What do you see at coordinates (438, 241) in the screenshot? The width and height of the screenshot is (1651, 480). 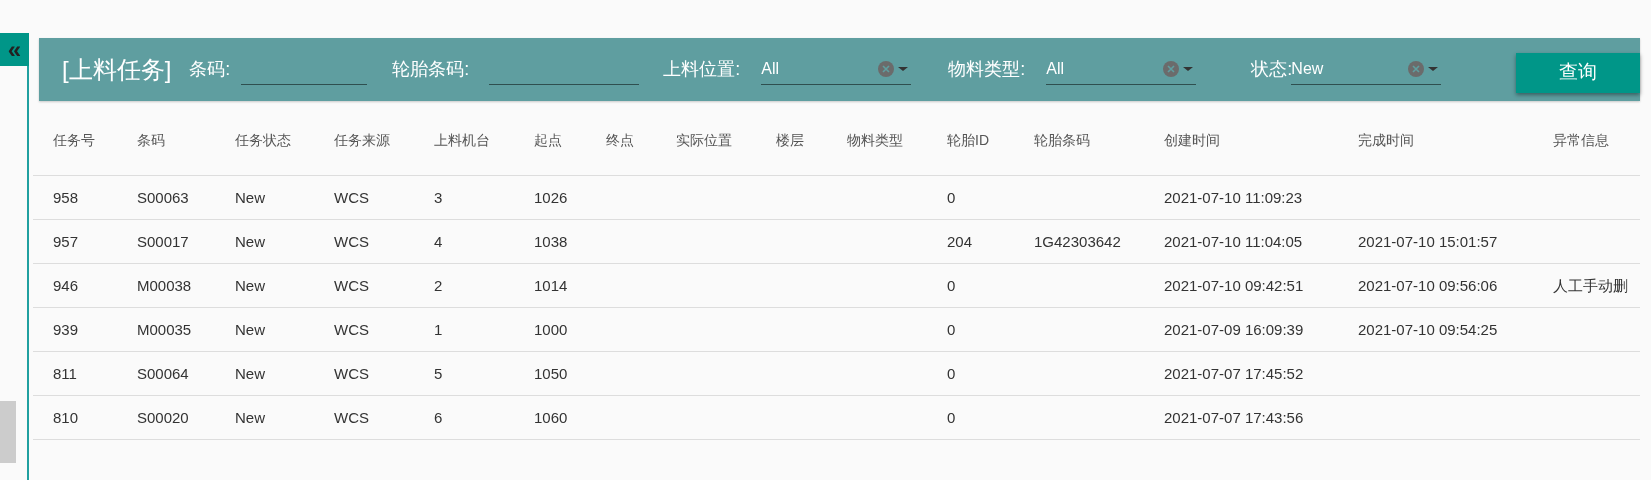 I see `table-cell: 4` at bounding box center [438, 241].